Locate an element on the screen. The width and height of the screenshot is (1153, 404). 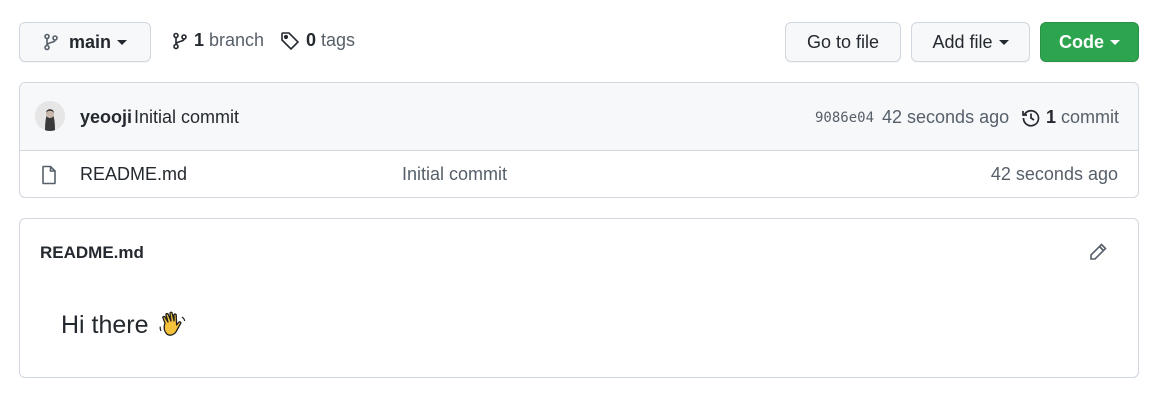
commit-count: 1 is located at coordinates (1051, 117).